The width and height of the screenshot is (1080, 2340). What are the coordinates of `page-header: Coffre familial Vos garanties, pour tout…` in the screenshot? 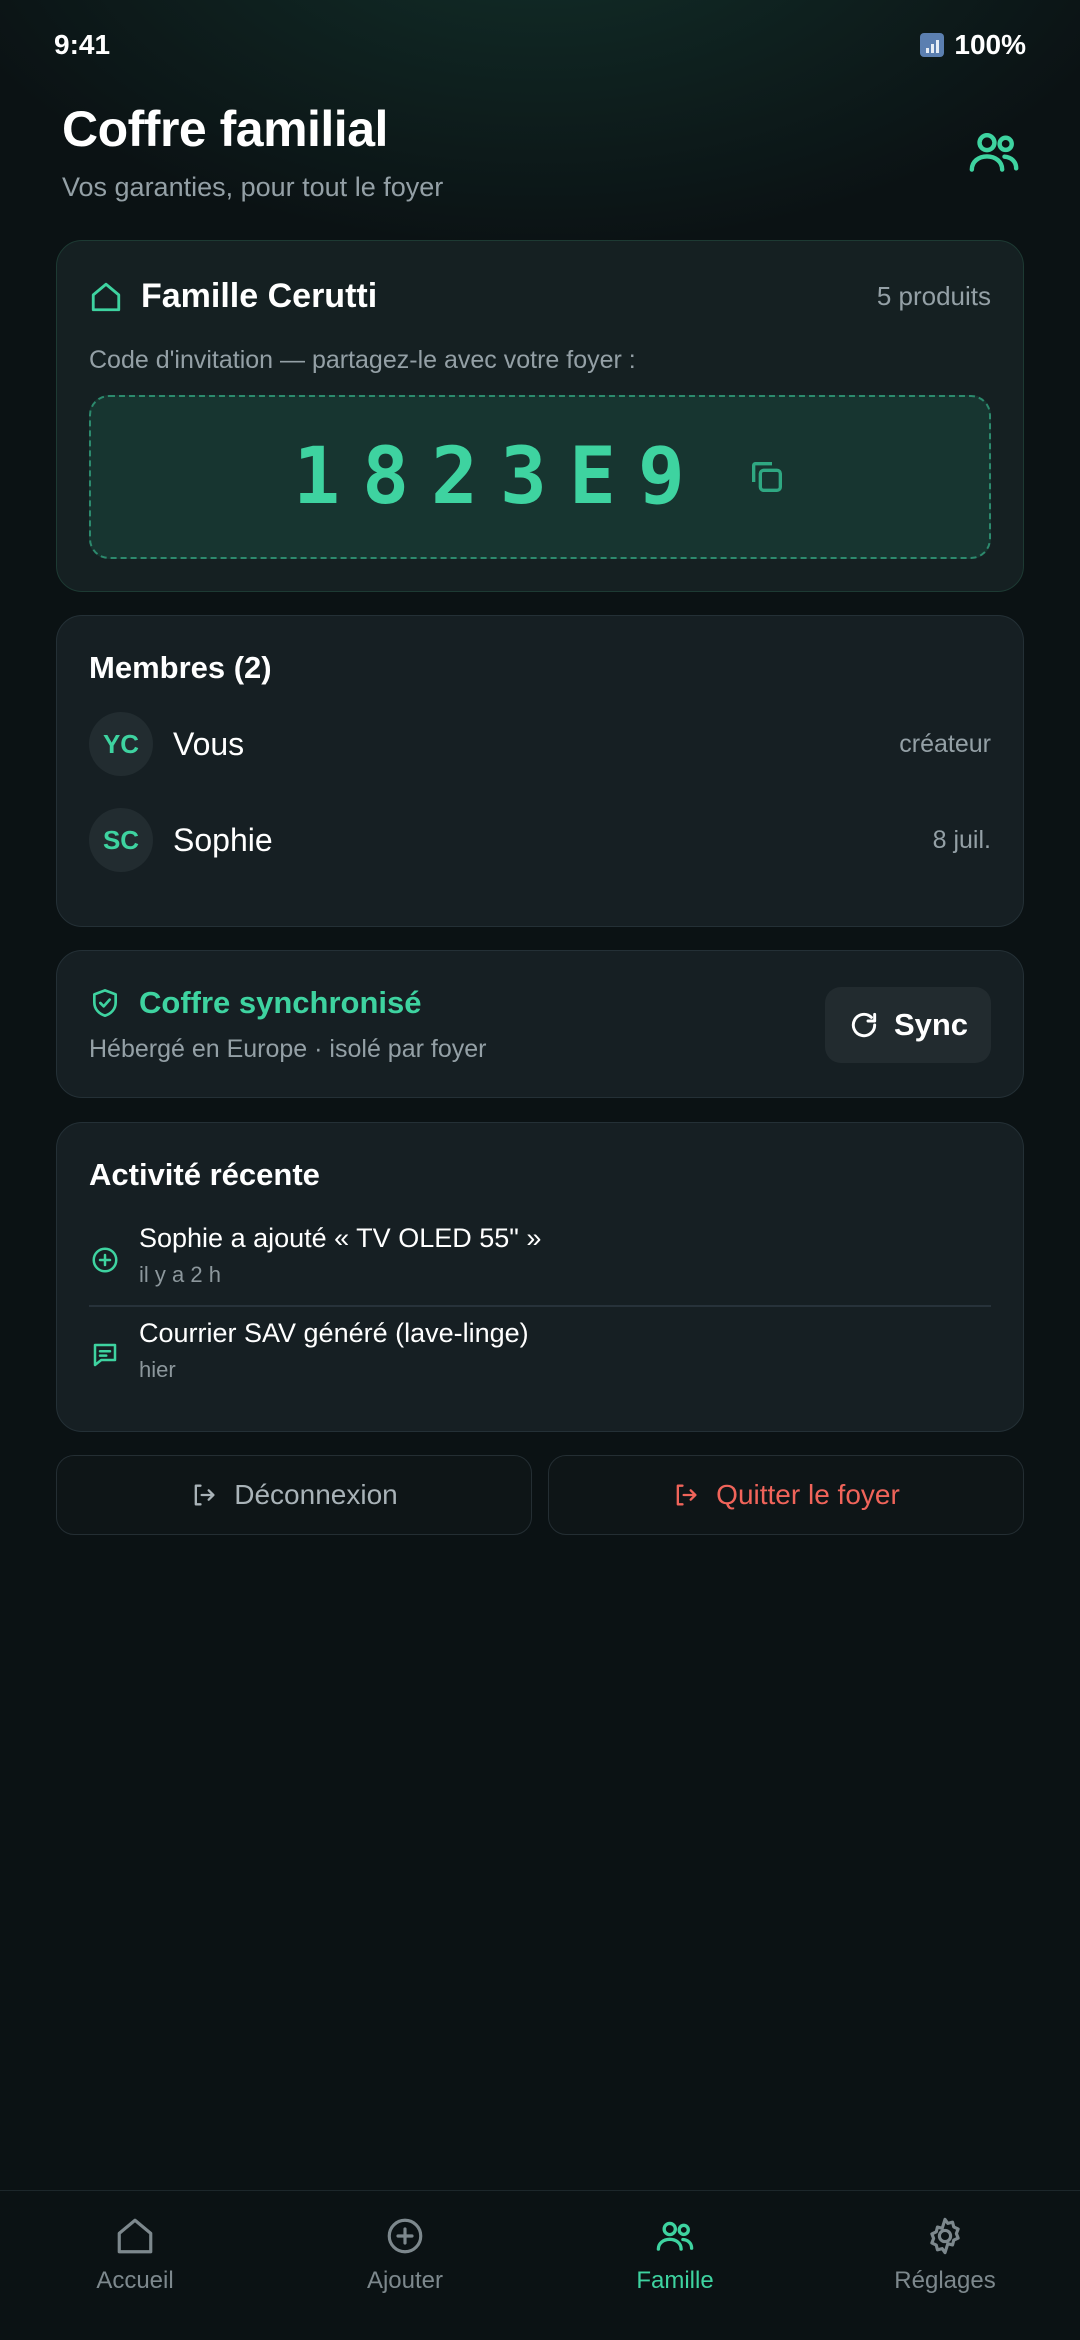 It's located at (542, 151).